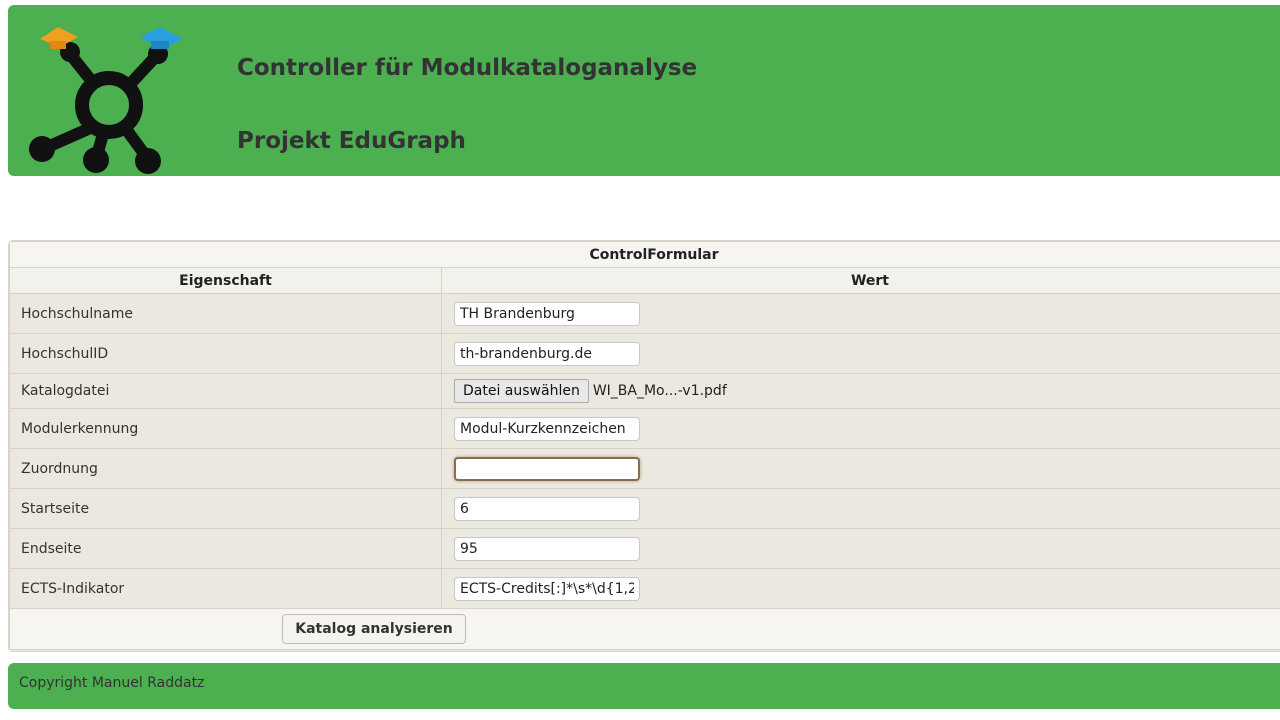 The height and width of the screenshot is (720, 1280). What do you see at coordinates (644, 548) in the screenshot?
I see `table-row: Endseite` at bounding box center [644, 548].